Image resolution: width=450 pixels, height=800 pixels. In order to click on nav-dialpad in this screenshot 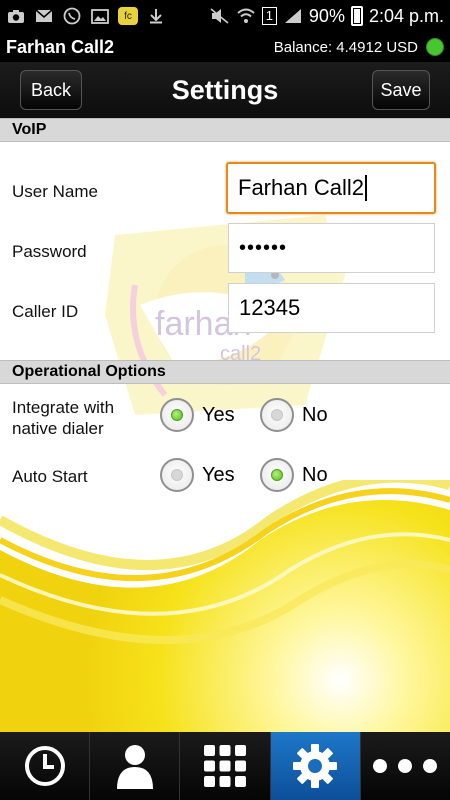, I will do `click(225, 766)`.